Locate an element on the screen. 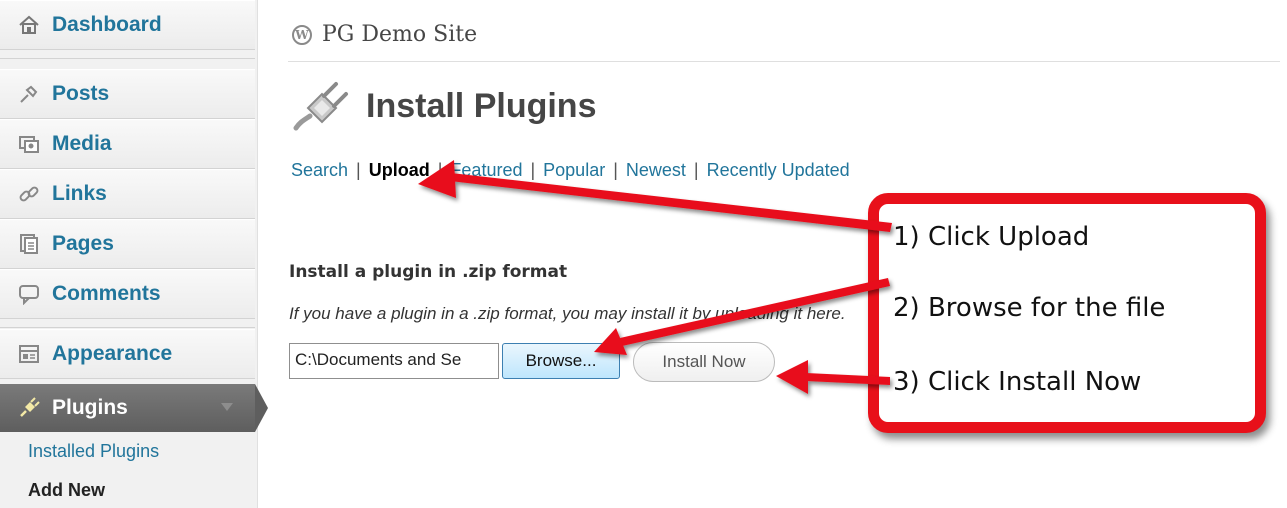 This screenshot has height=508, width=1287. wordpress-logo-icon: W is located at coordinates (302, 34).